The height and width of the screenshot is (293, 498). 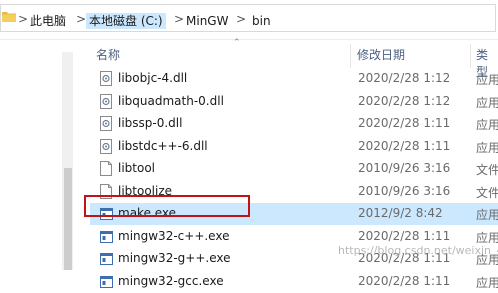 What do you see at coordinates (9, 17) in the screenshot?
I see `folder-icon` at bounding box center [9, 17].